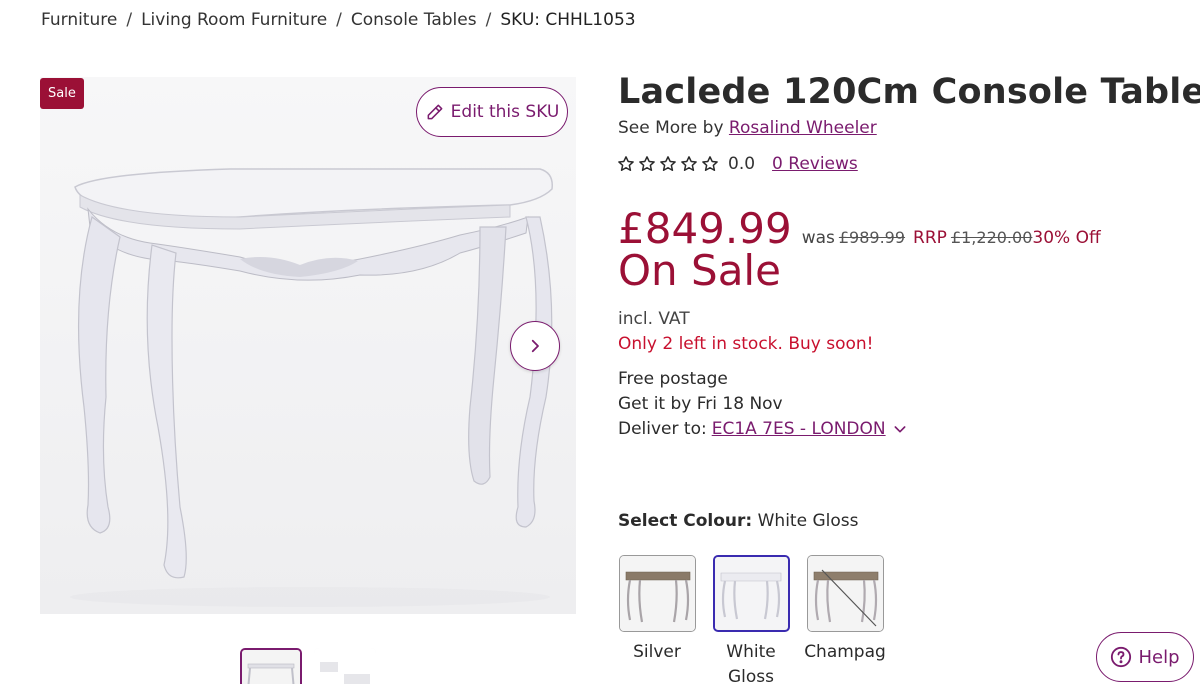 This screenshot has width=1200, height=684. Describe the element at coordinates (1159, 657) in the screenshot. I see `help-label: Help` at that location.